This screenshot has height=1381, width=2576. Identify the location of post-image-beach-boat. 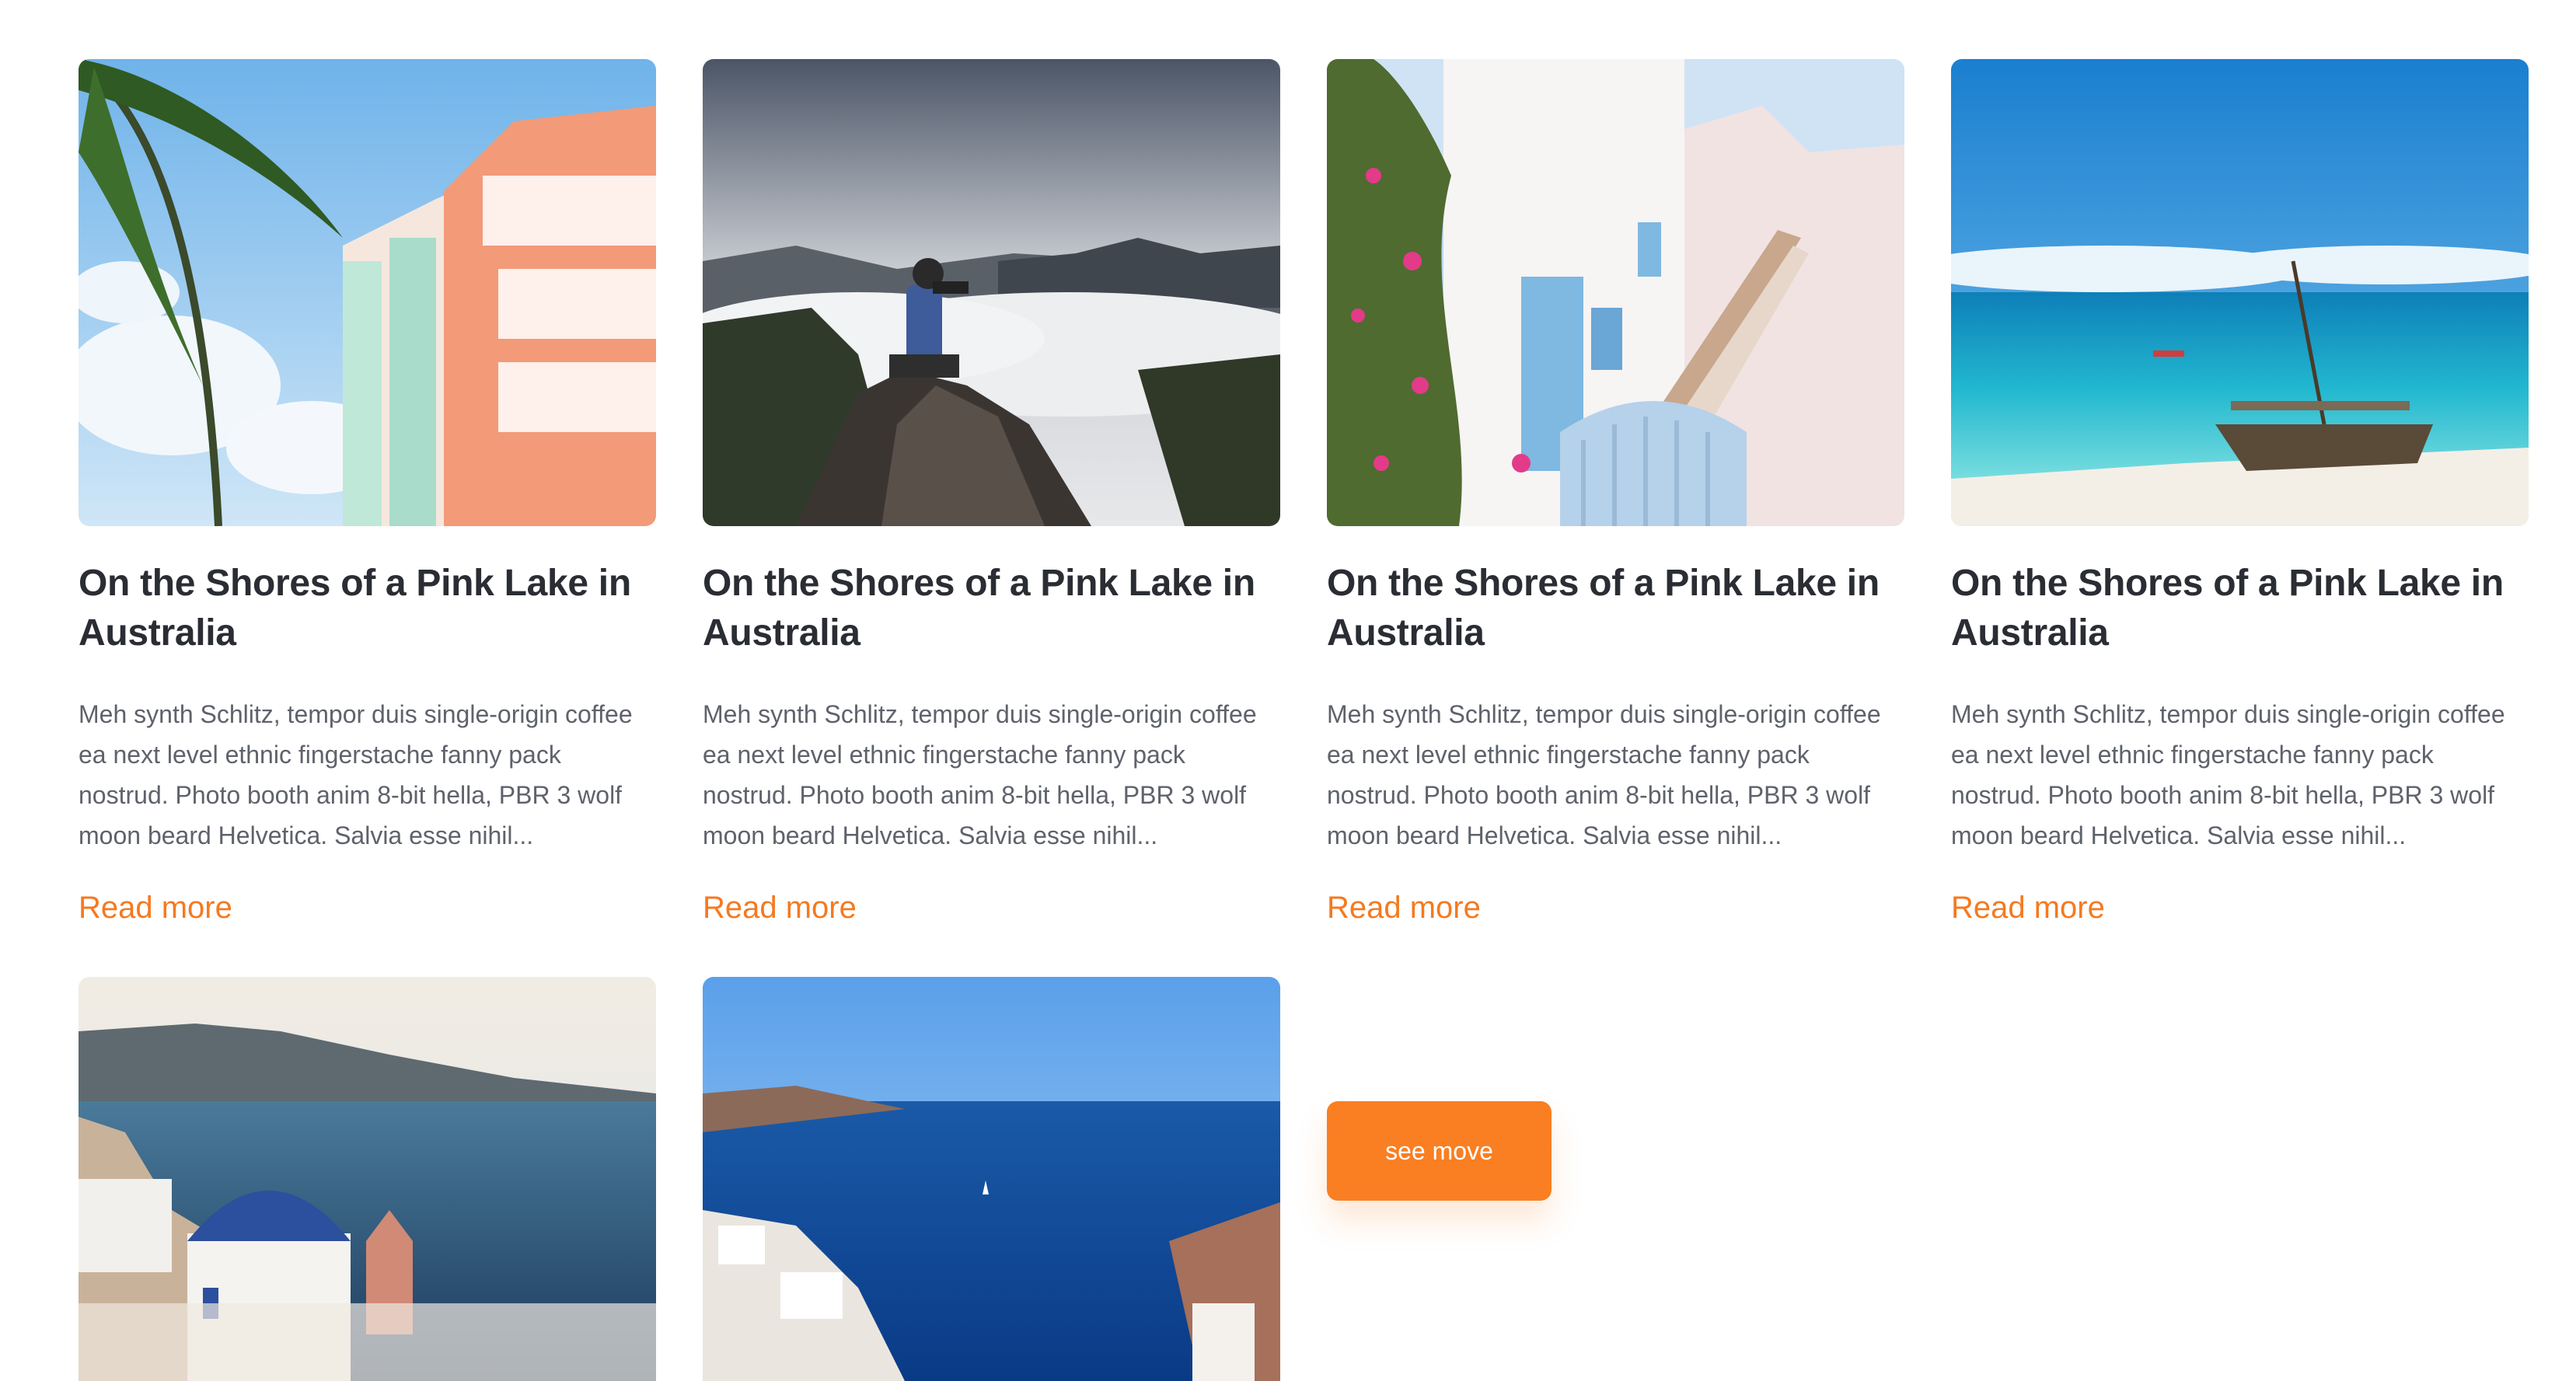
(2240, 292).